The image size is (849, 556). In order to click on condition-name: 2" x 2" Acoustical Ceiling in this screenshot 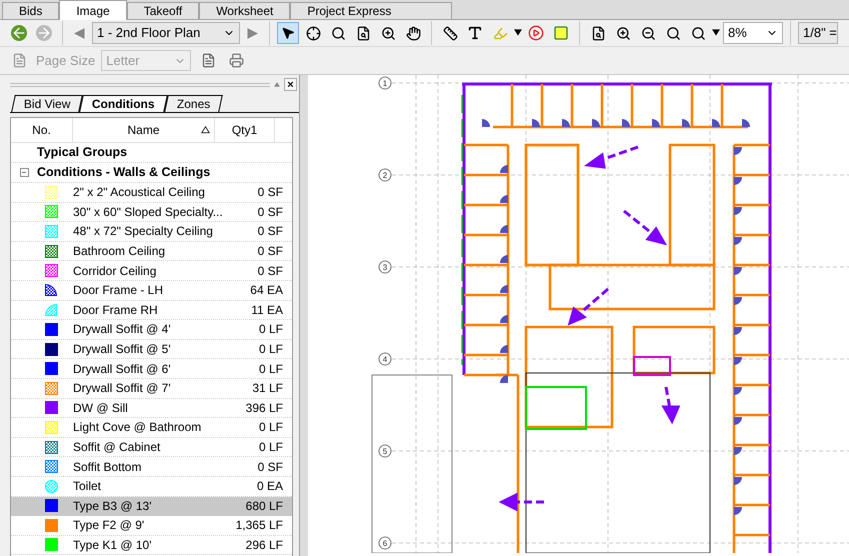, I will do `click(139, 193)`.